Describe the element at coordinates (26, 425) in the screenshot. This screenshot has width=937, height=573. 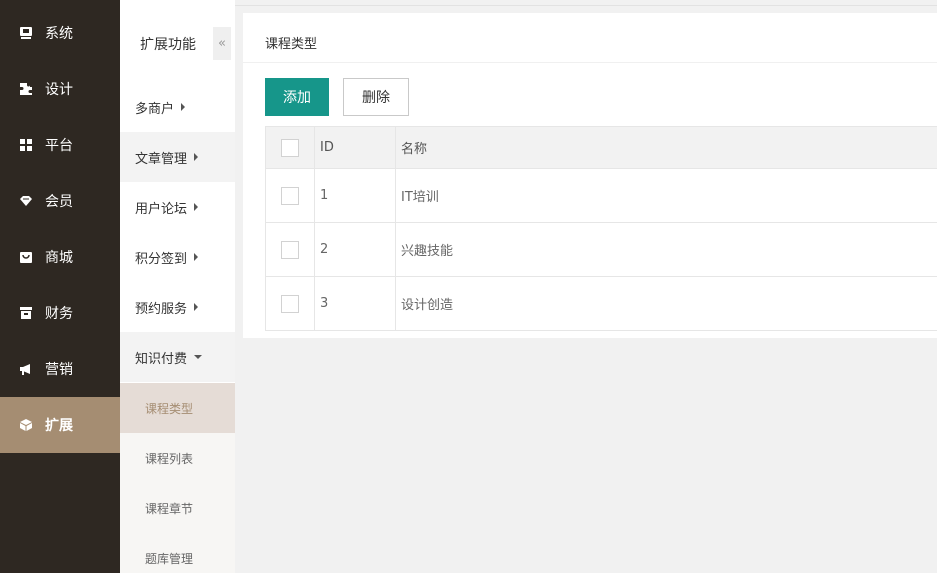
I see `cube-icon` at that location.